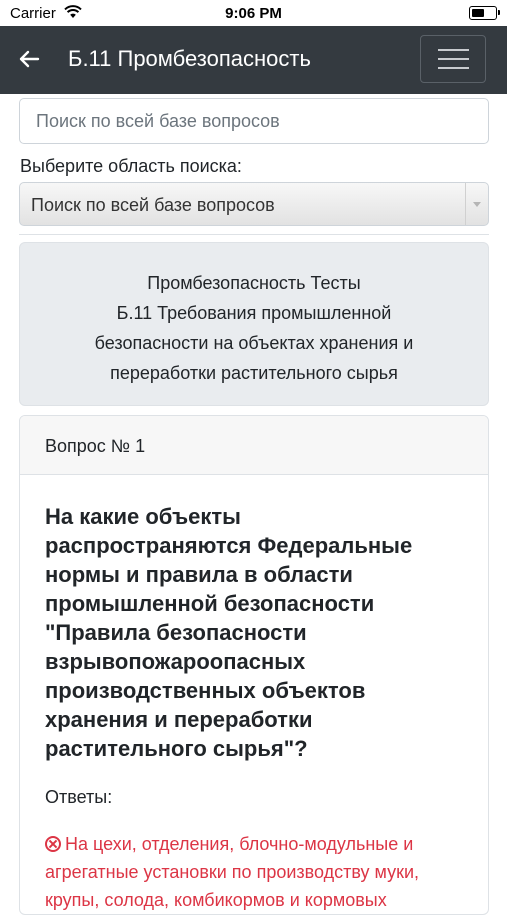 The image size is (507, 915). I want to click on question-text-line: хранения и переработки, so click(179, 719).